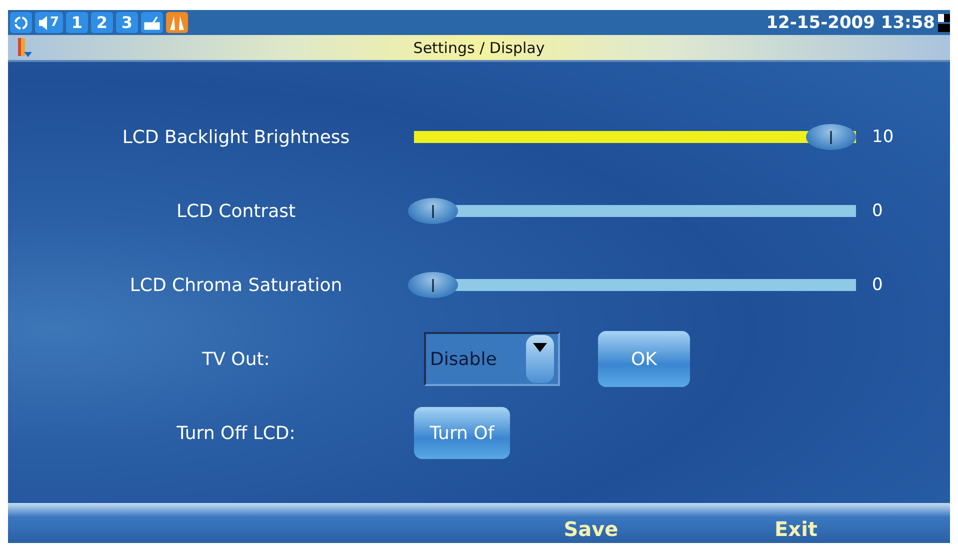 This screenshot has width=958, height=550. I want to click on softkey: Save, so click(591, 529).